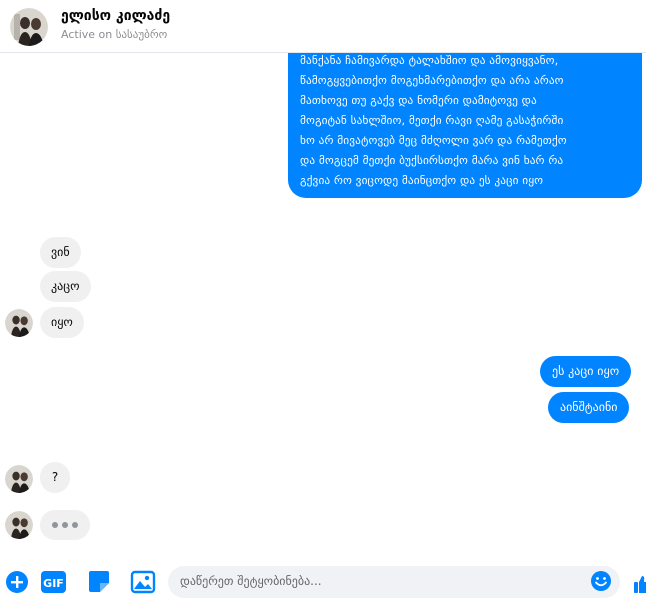 The height and width of the screenshot is (599, 646). I want to click on incoming-message: ვინ, so click(60, 252).